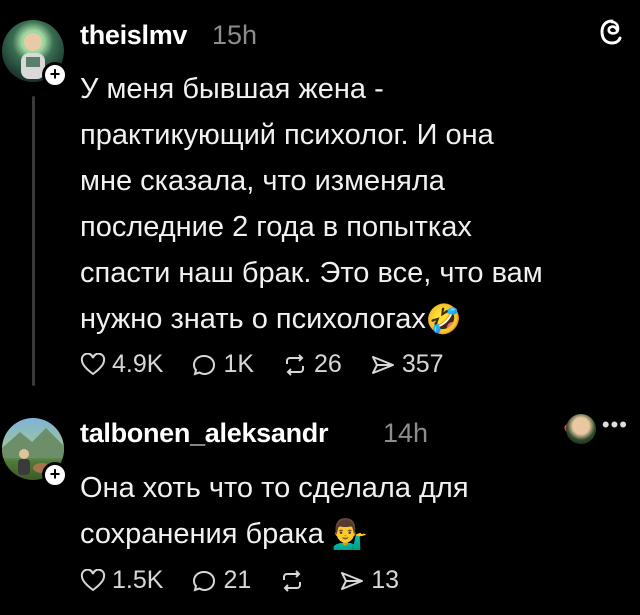  I want to click on rofl-emoji: 🤣, so click(443, 320).